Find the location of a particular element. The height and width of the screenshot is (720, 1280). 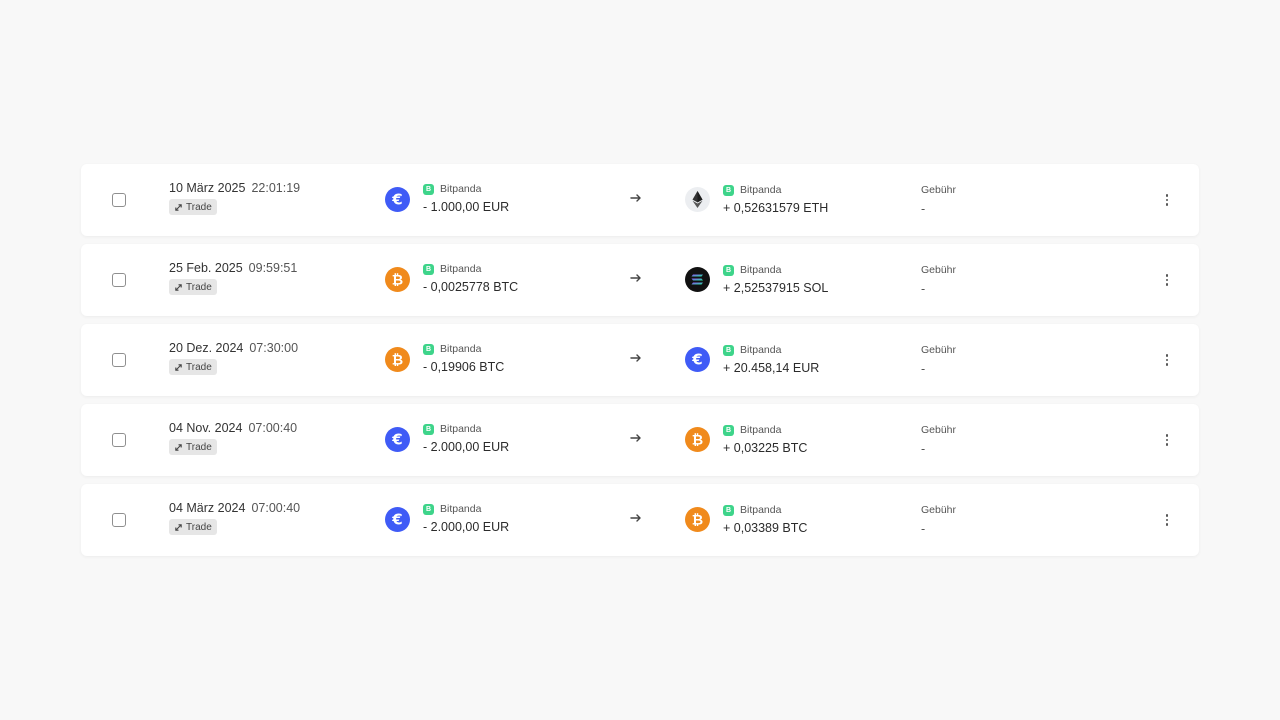

transaction-date: 04 März 2024 is located at coordinates (207, 508).